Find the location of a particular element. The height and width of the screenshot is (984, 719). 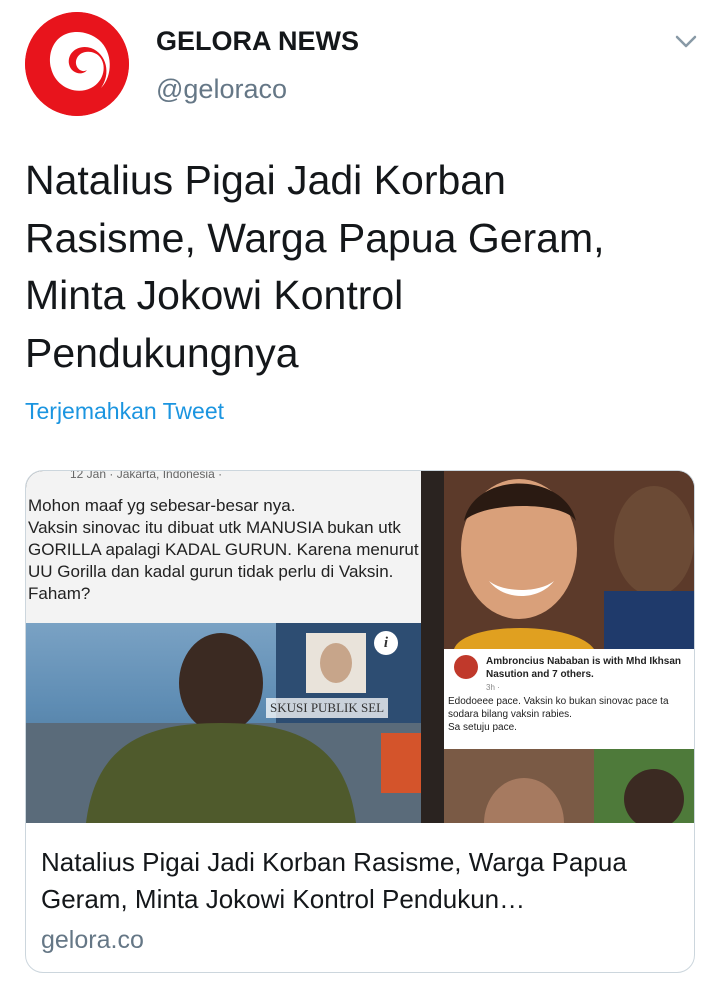

collage-divider is located at coordinates (432, 647).